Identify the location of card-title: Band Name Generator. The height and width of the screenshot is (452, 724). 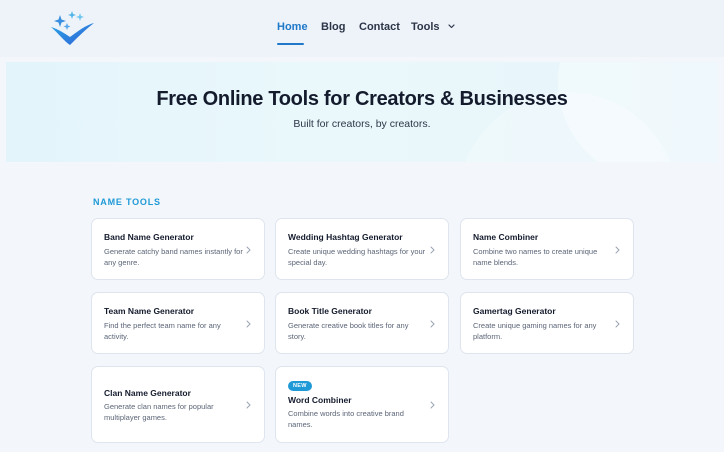
(149, 237).